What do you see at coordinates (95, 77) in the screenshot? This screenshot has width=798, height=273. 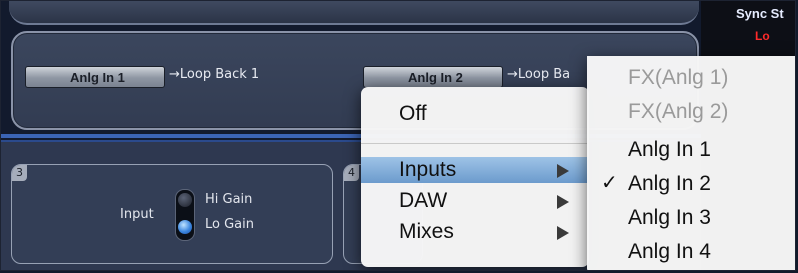 I see `source-button-1: Anlg In 1` at bounding box center [95, 77].